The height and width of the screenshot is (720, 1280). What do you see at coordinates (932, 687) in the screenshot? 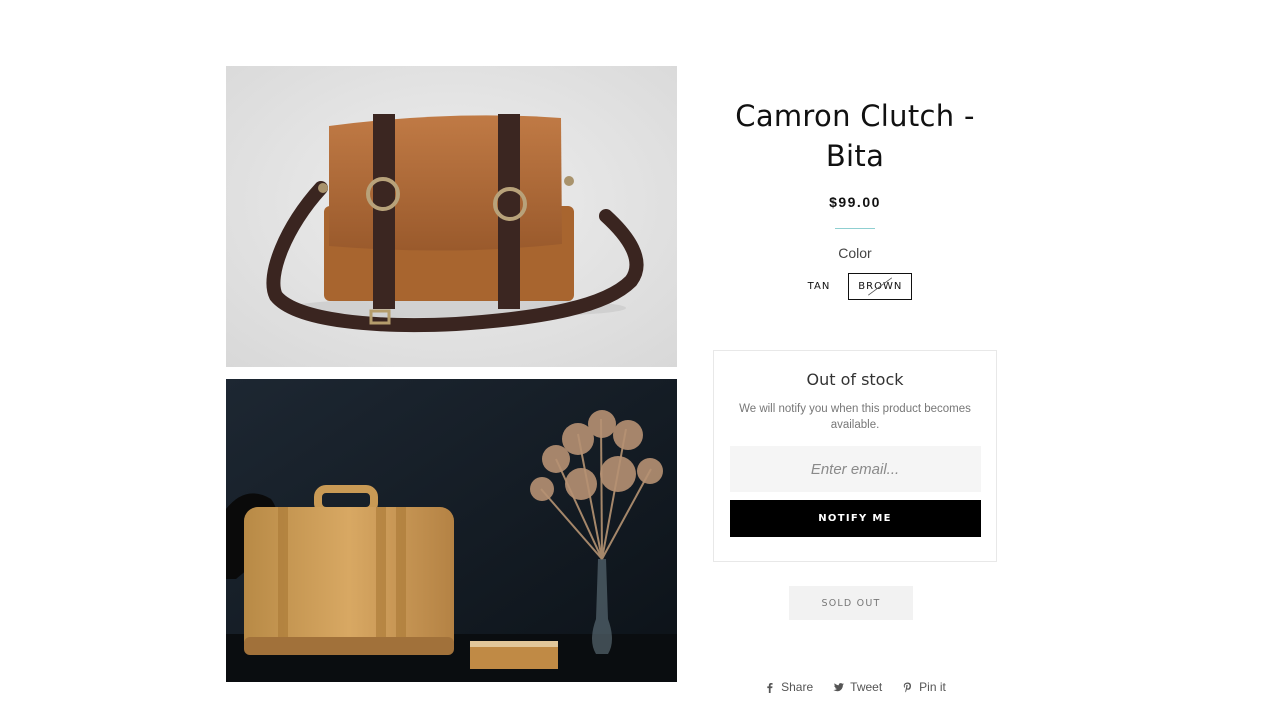
I see `share-pinterest-label: Pin it` at bounding box center [932, 687].